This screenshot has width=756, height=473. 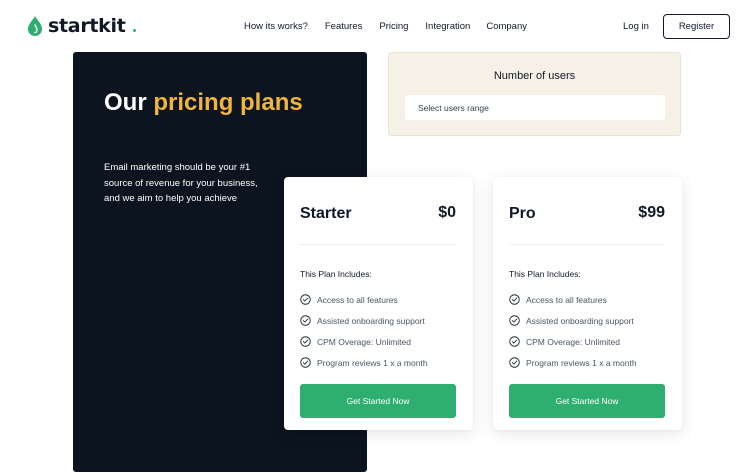 I want to click on logo: startkit, so click(x=82, y=26).